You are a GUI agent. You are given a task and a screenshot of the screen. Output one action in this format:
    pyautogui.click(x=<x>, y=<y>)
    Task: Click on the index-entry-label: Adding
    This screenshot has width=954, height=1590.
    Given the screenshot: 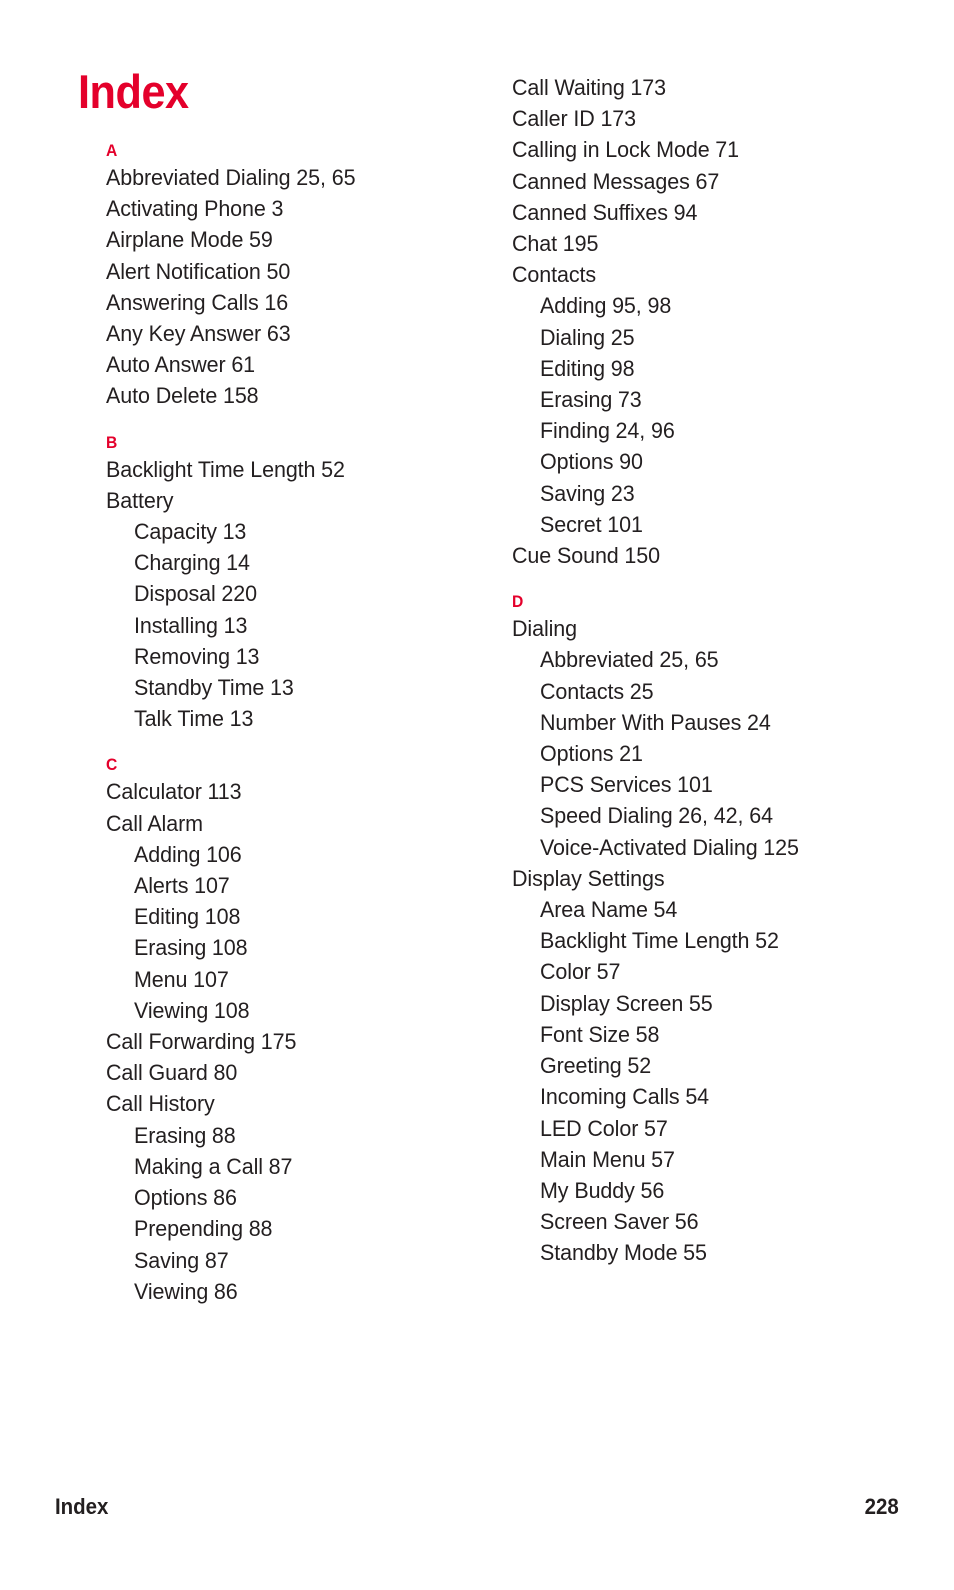 What is the action you would take?
    pyautogui.click(x=573, y=306)
    